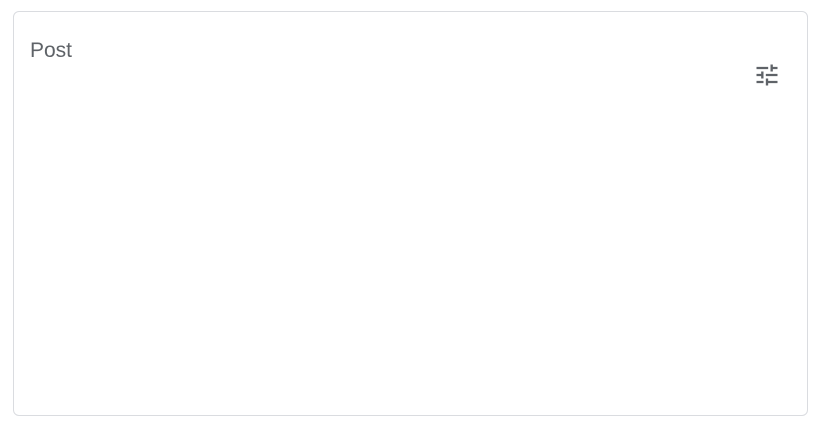  Describe the element at coordinates (51, 50) in the screenshot. I see `card-title: Post` at that location.